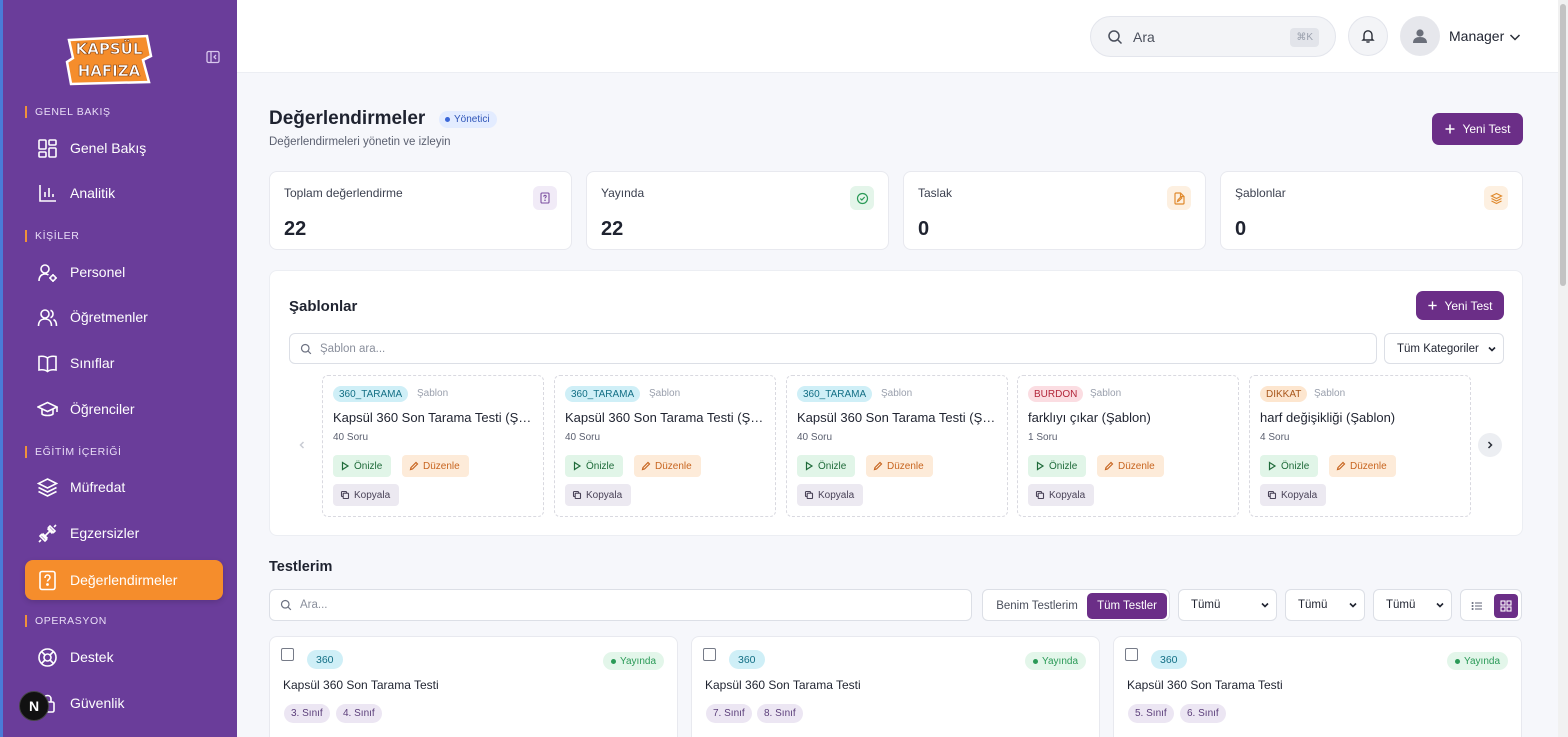 The image size is (1568, 737). What do you see at coordinates (124, 657) in the screenshot?
I see `sidebar-item-support: Destek` at bounding box center [124, 657].